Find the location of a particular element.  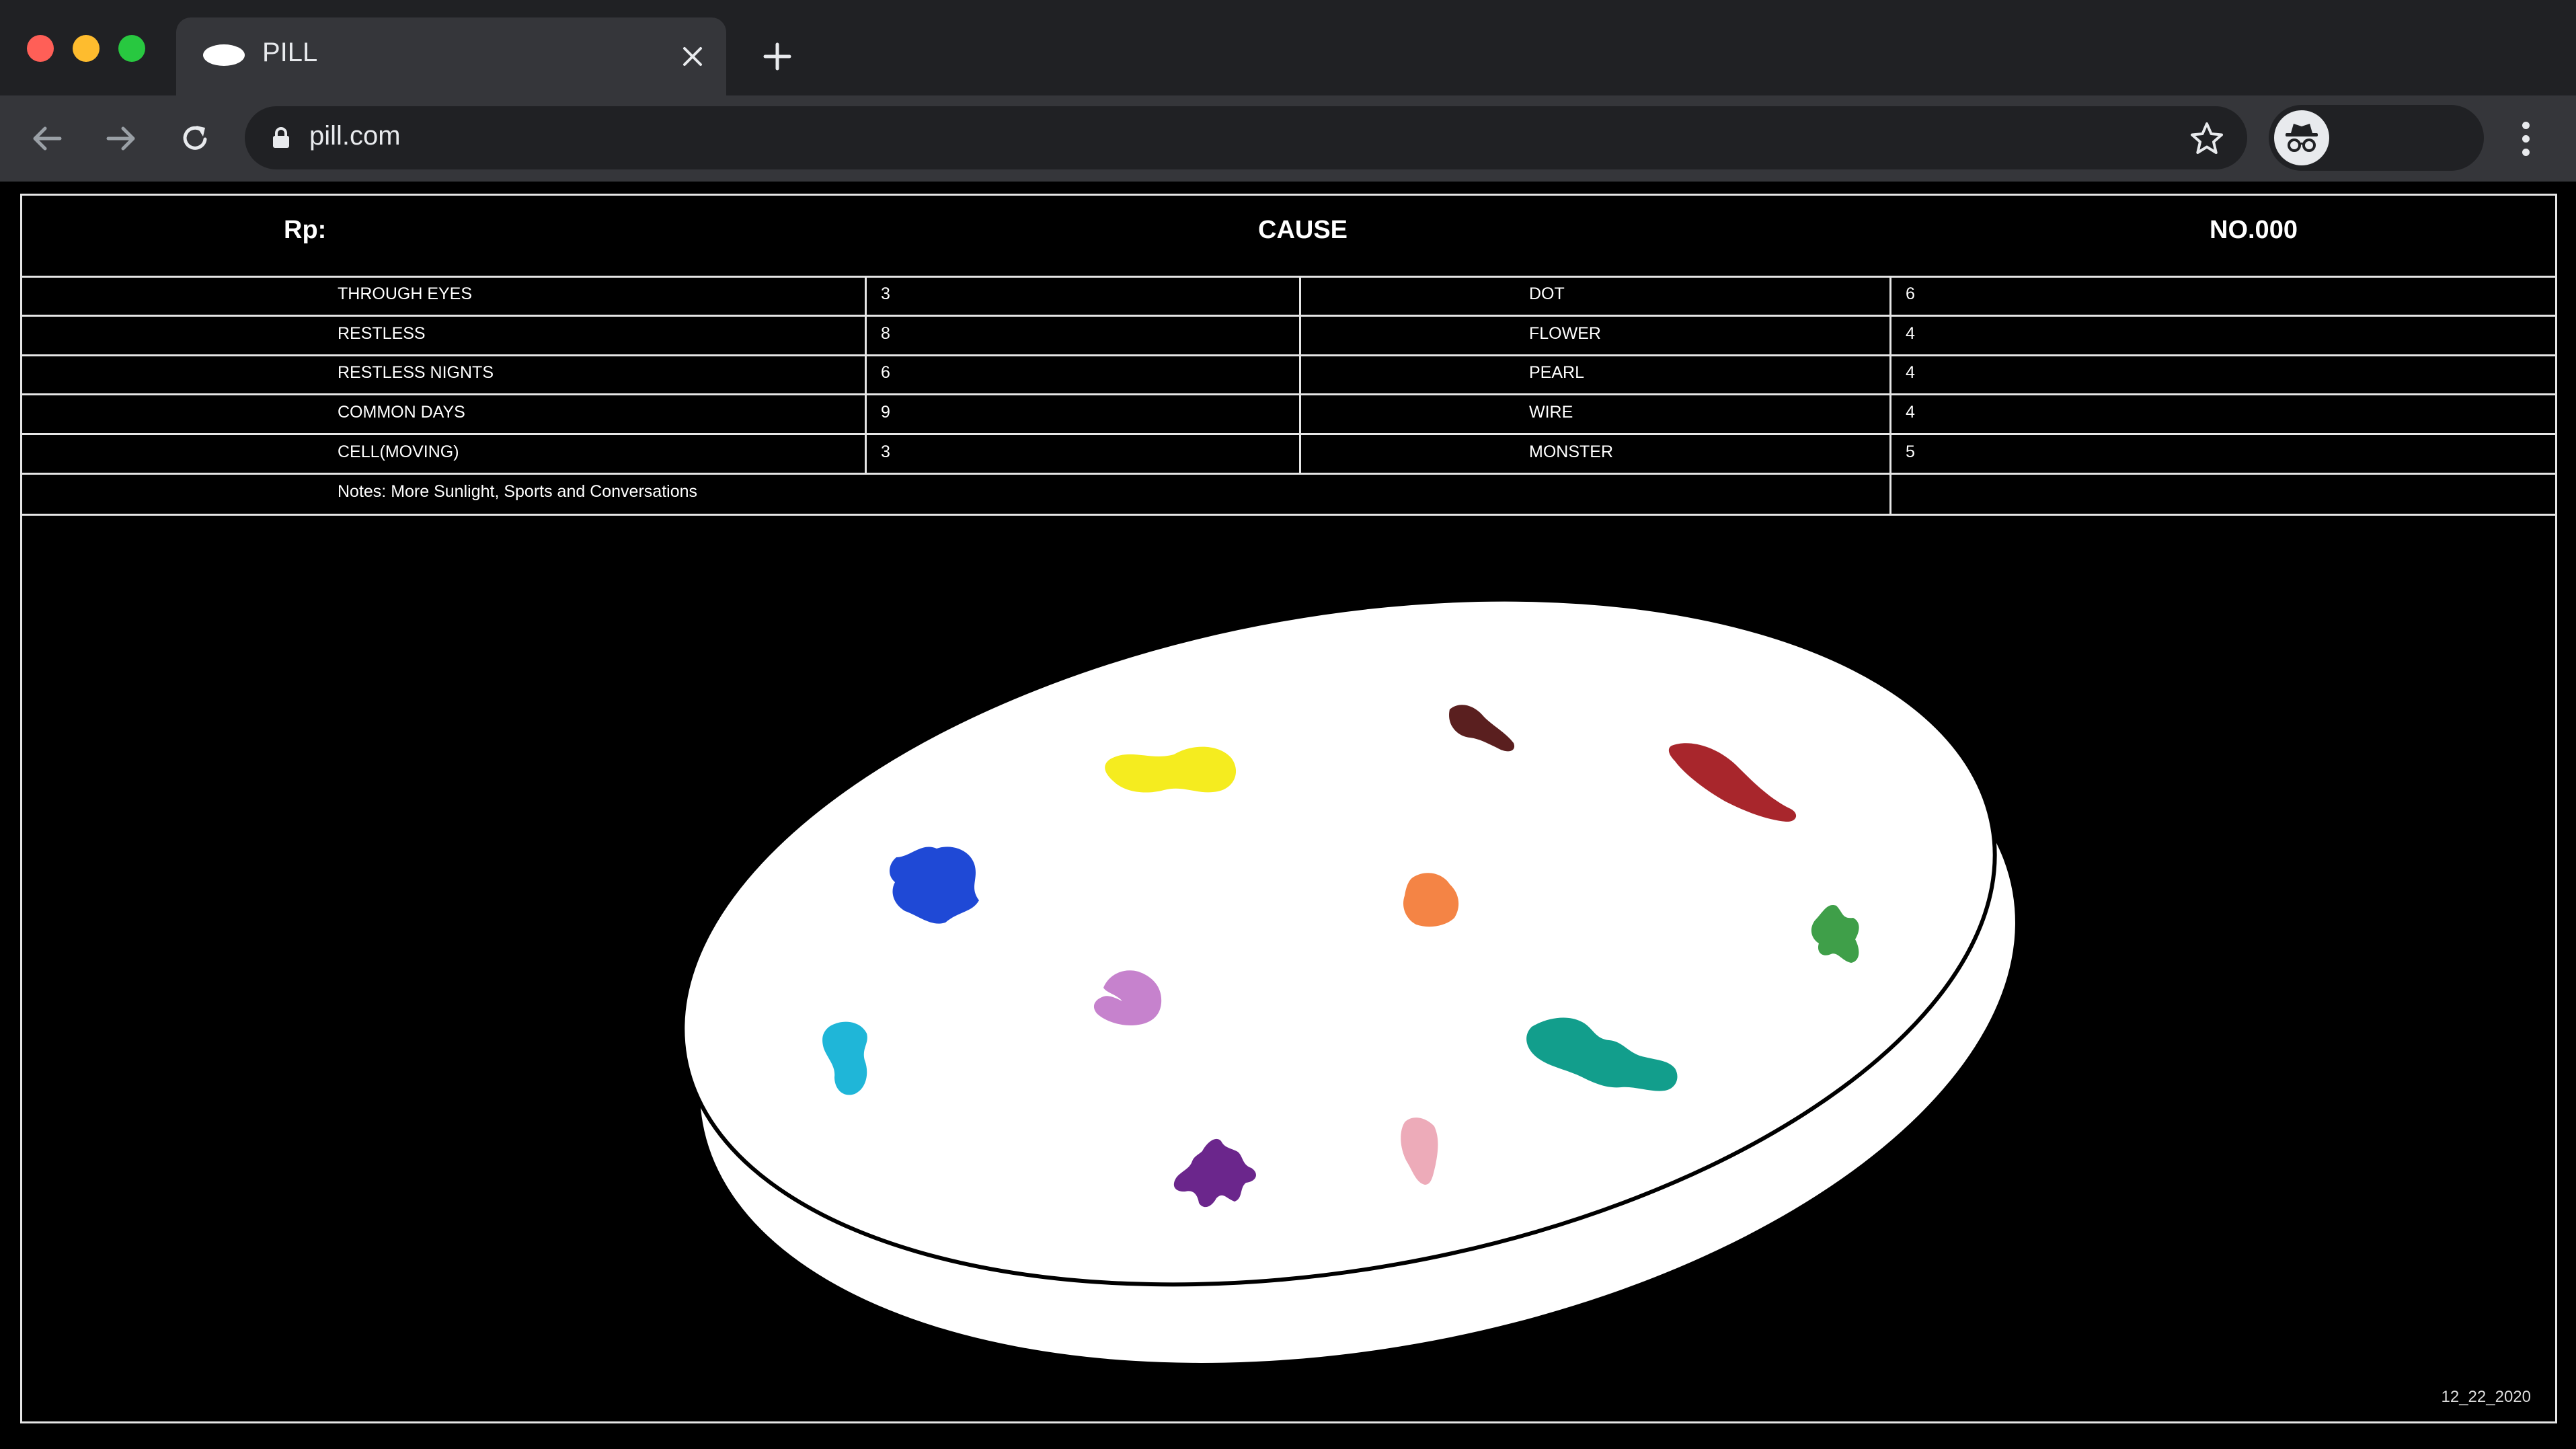

shape-cell: WIRE is located at coordinates (1551, 412).